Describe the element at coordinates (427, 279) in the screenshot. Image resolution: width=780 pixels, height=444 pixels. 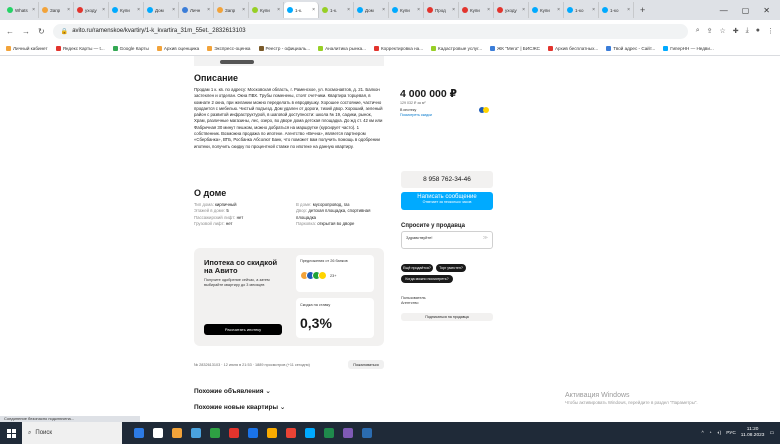
I see `quick-question-chip: Когда можно посмотреть?` at that location.